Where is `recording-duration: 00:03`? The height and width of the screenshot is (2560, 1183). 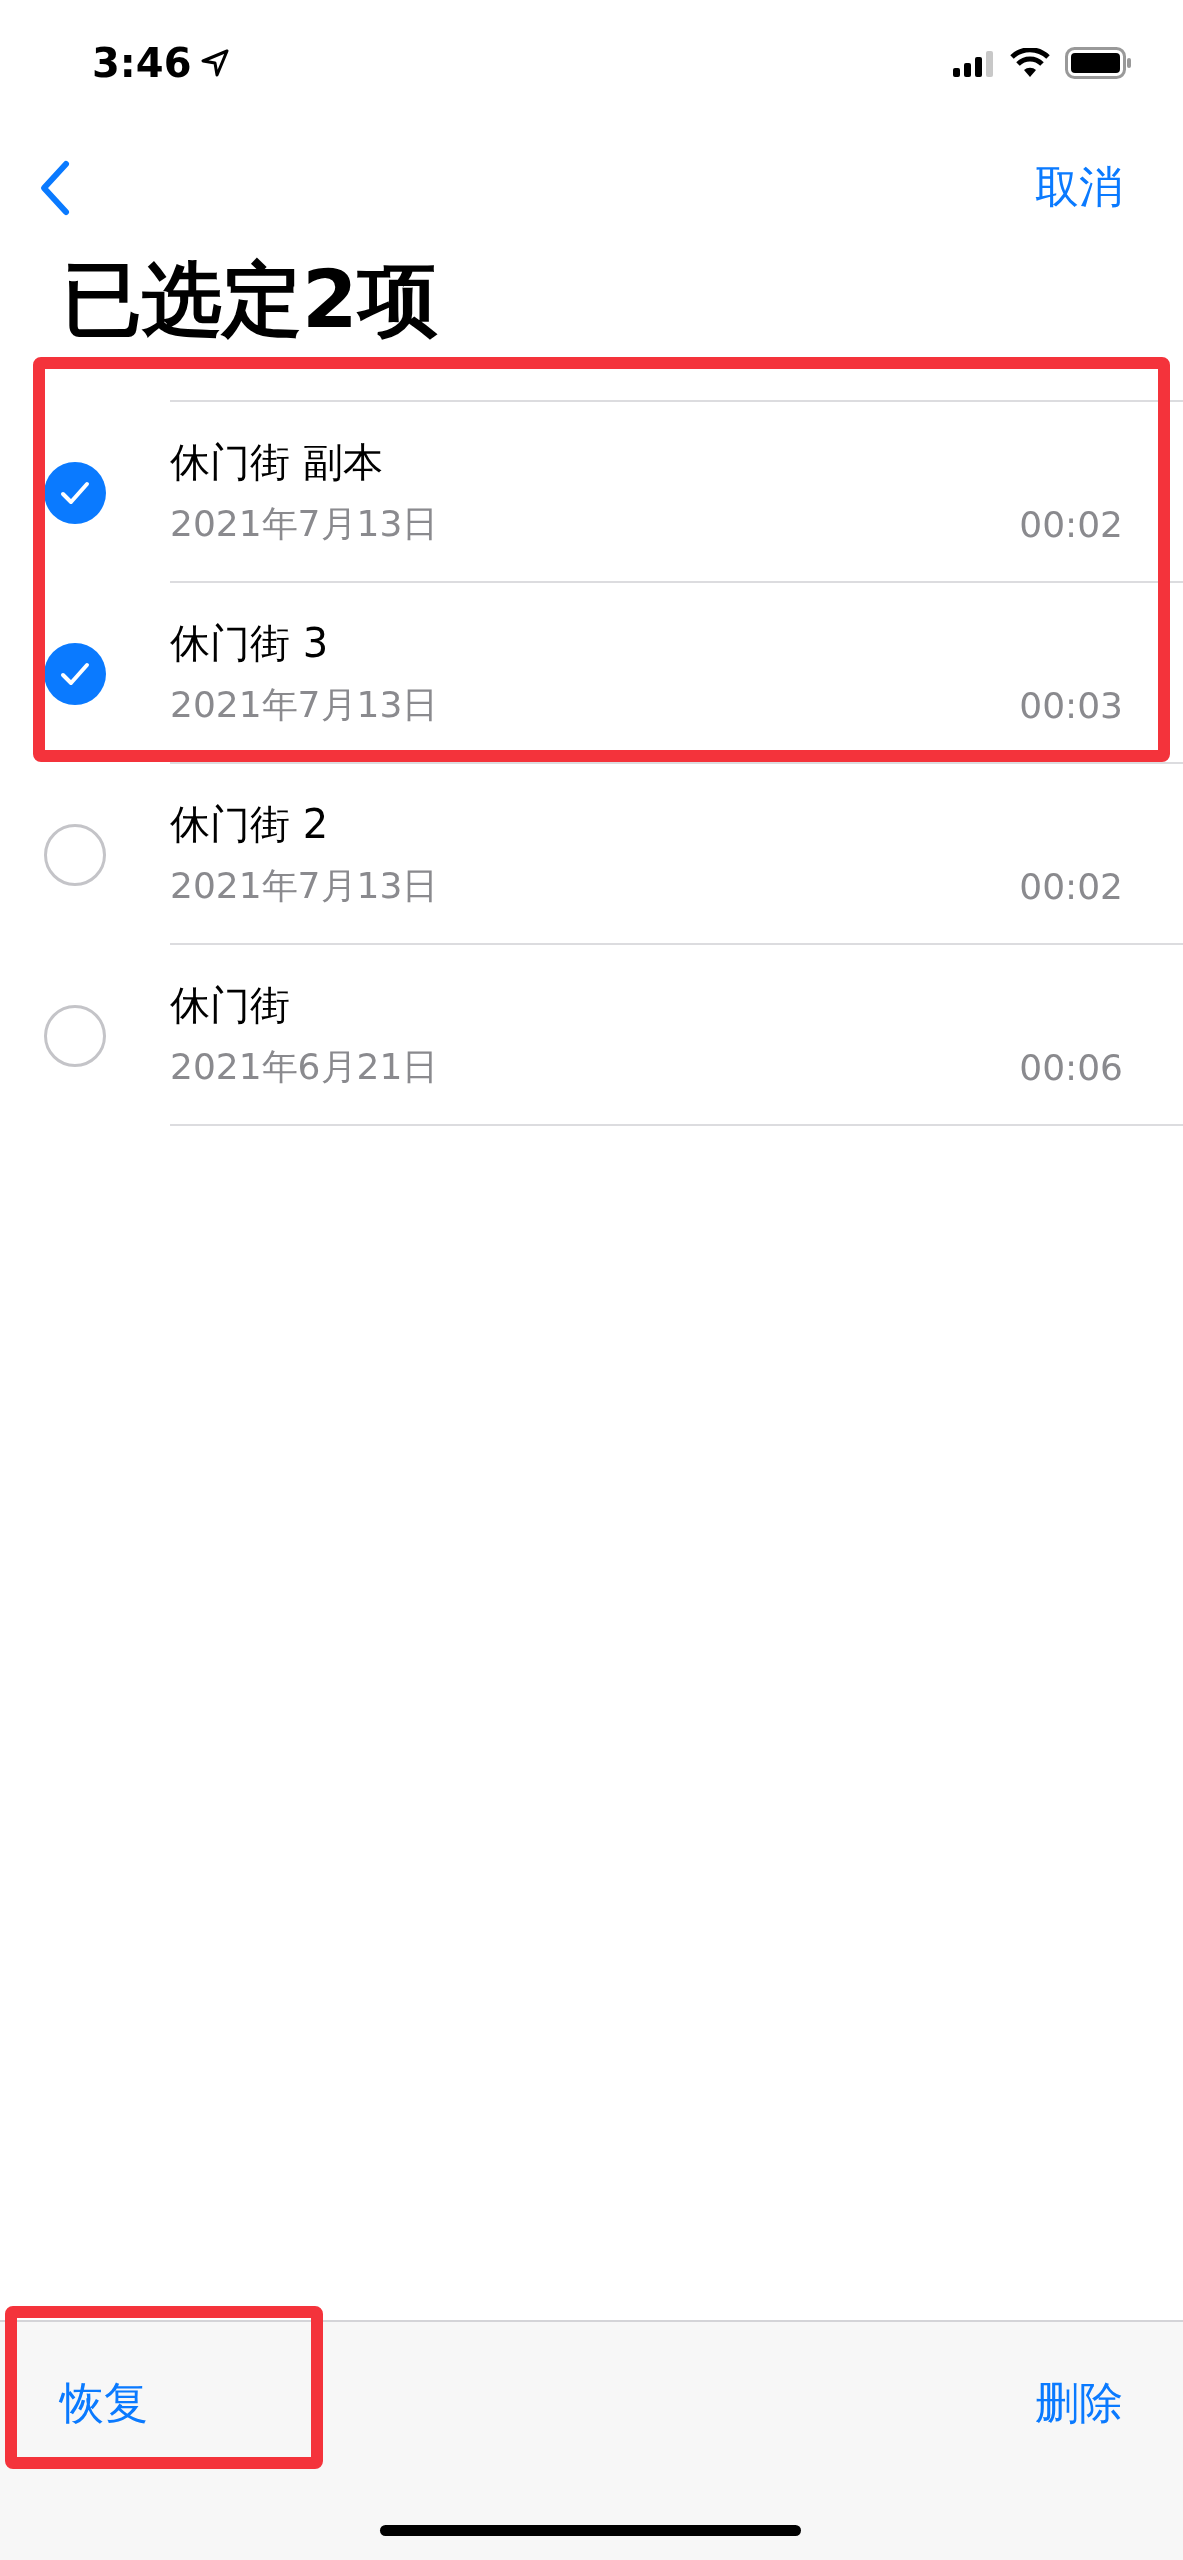
recording-duration: 00:03 is located at coordinates (1071, 705).